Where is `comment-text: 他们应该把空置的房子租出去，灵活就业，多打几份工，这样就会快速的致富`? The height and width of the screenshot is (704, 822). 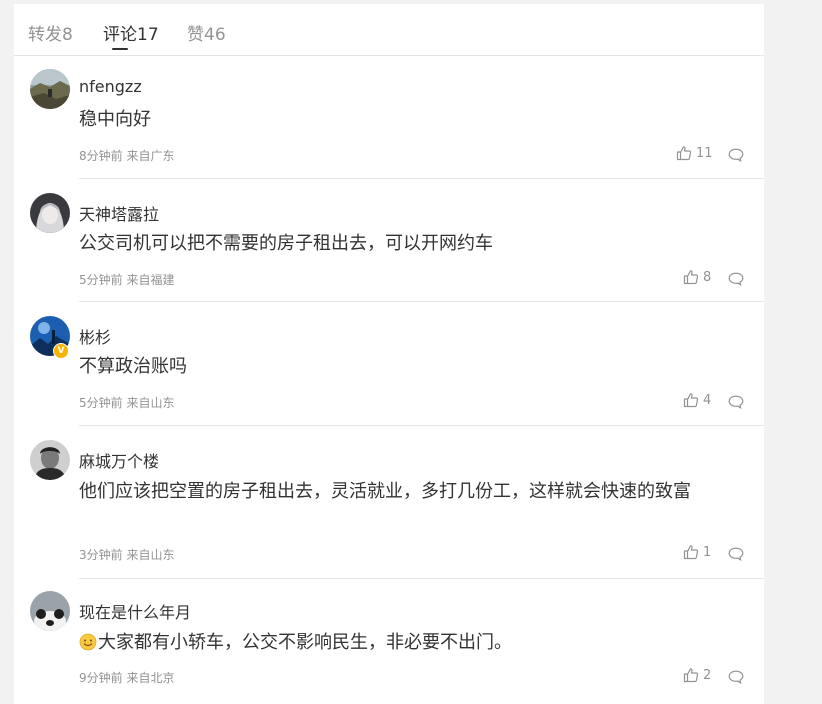
comment-text: 他们应该把空置的房子租出去，灵活就业，多打几份工，这样就会快速的致富 is located at coordinates (385, 491).